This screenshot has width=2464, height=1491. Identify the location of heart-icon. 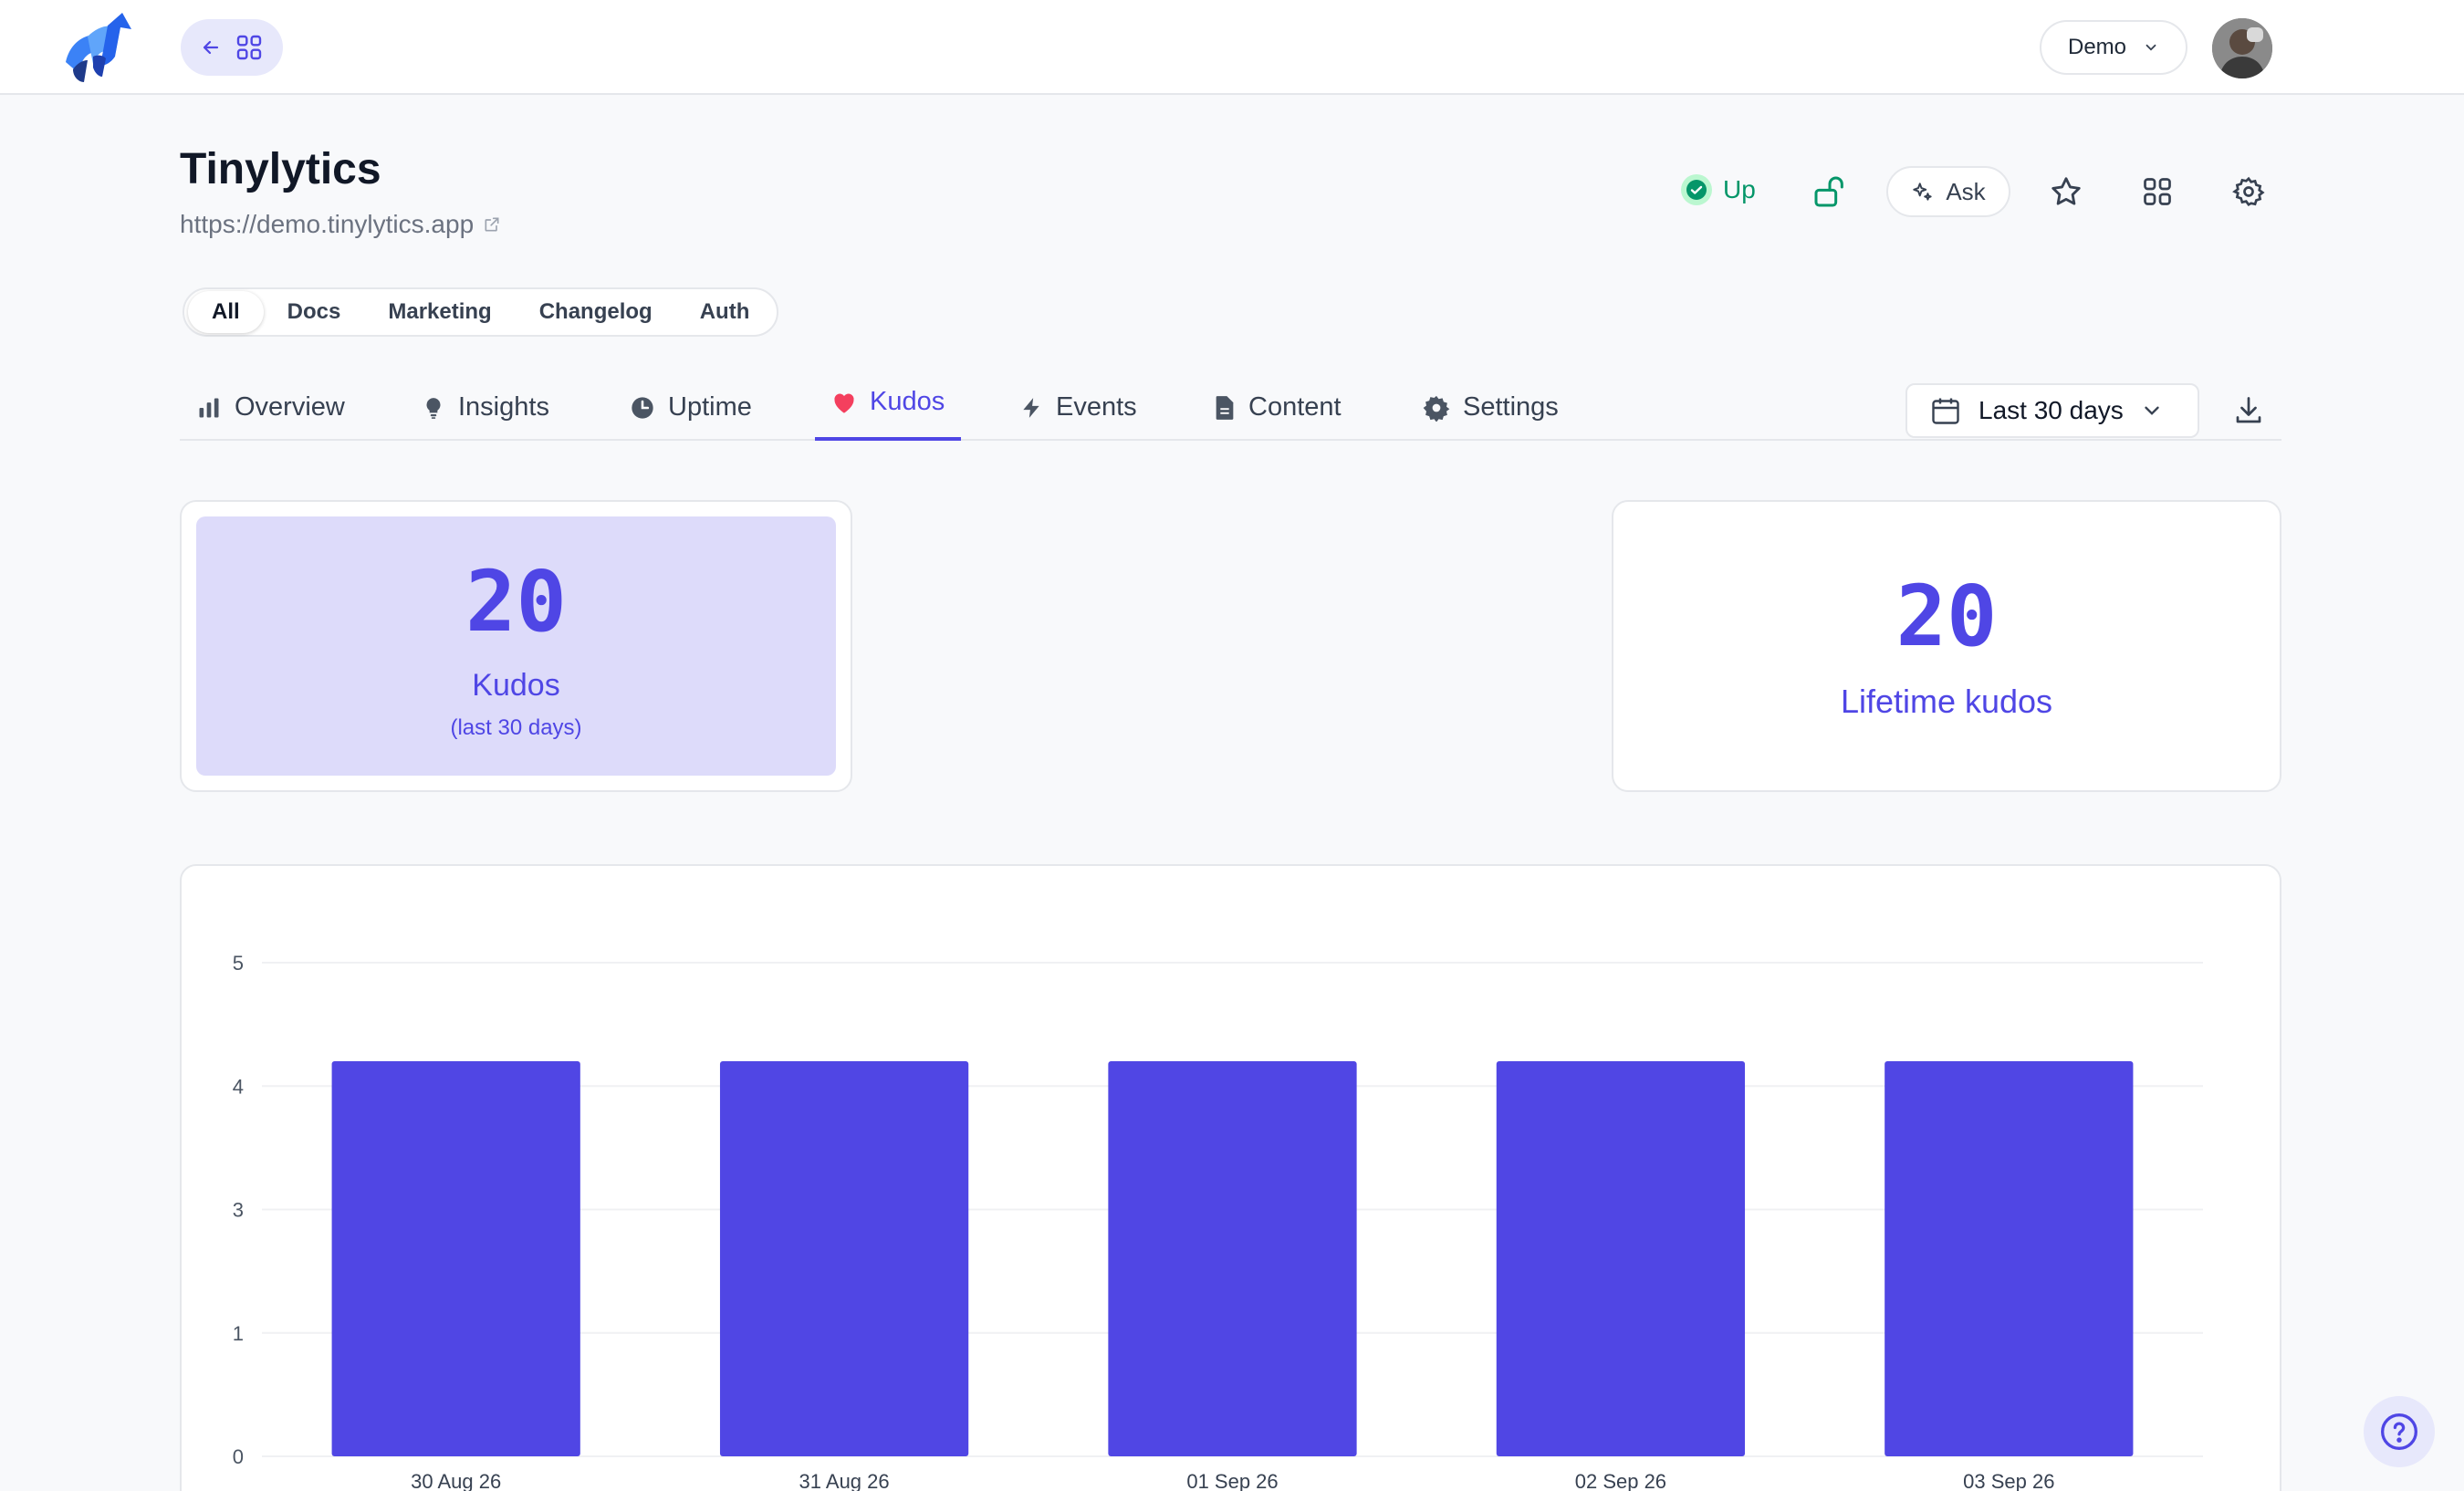
(844, 403).